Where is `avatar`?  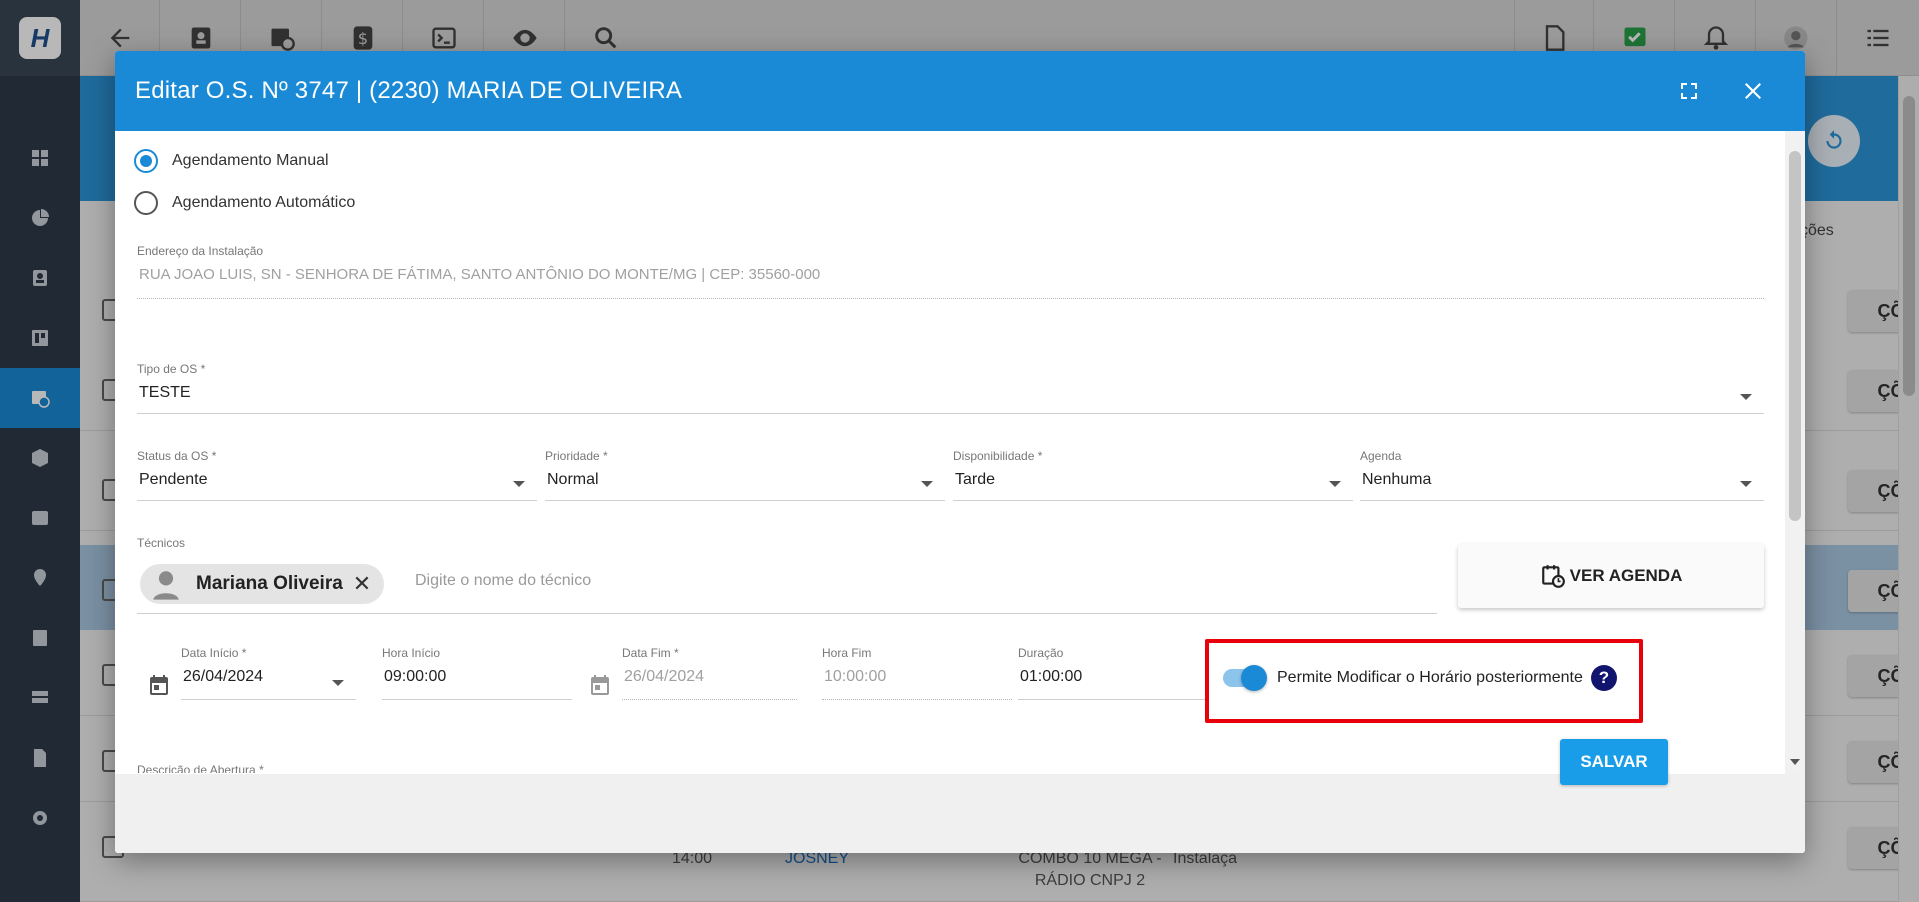
avatar is located at coordinates (166, 584).